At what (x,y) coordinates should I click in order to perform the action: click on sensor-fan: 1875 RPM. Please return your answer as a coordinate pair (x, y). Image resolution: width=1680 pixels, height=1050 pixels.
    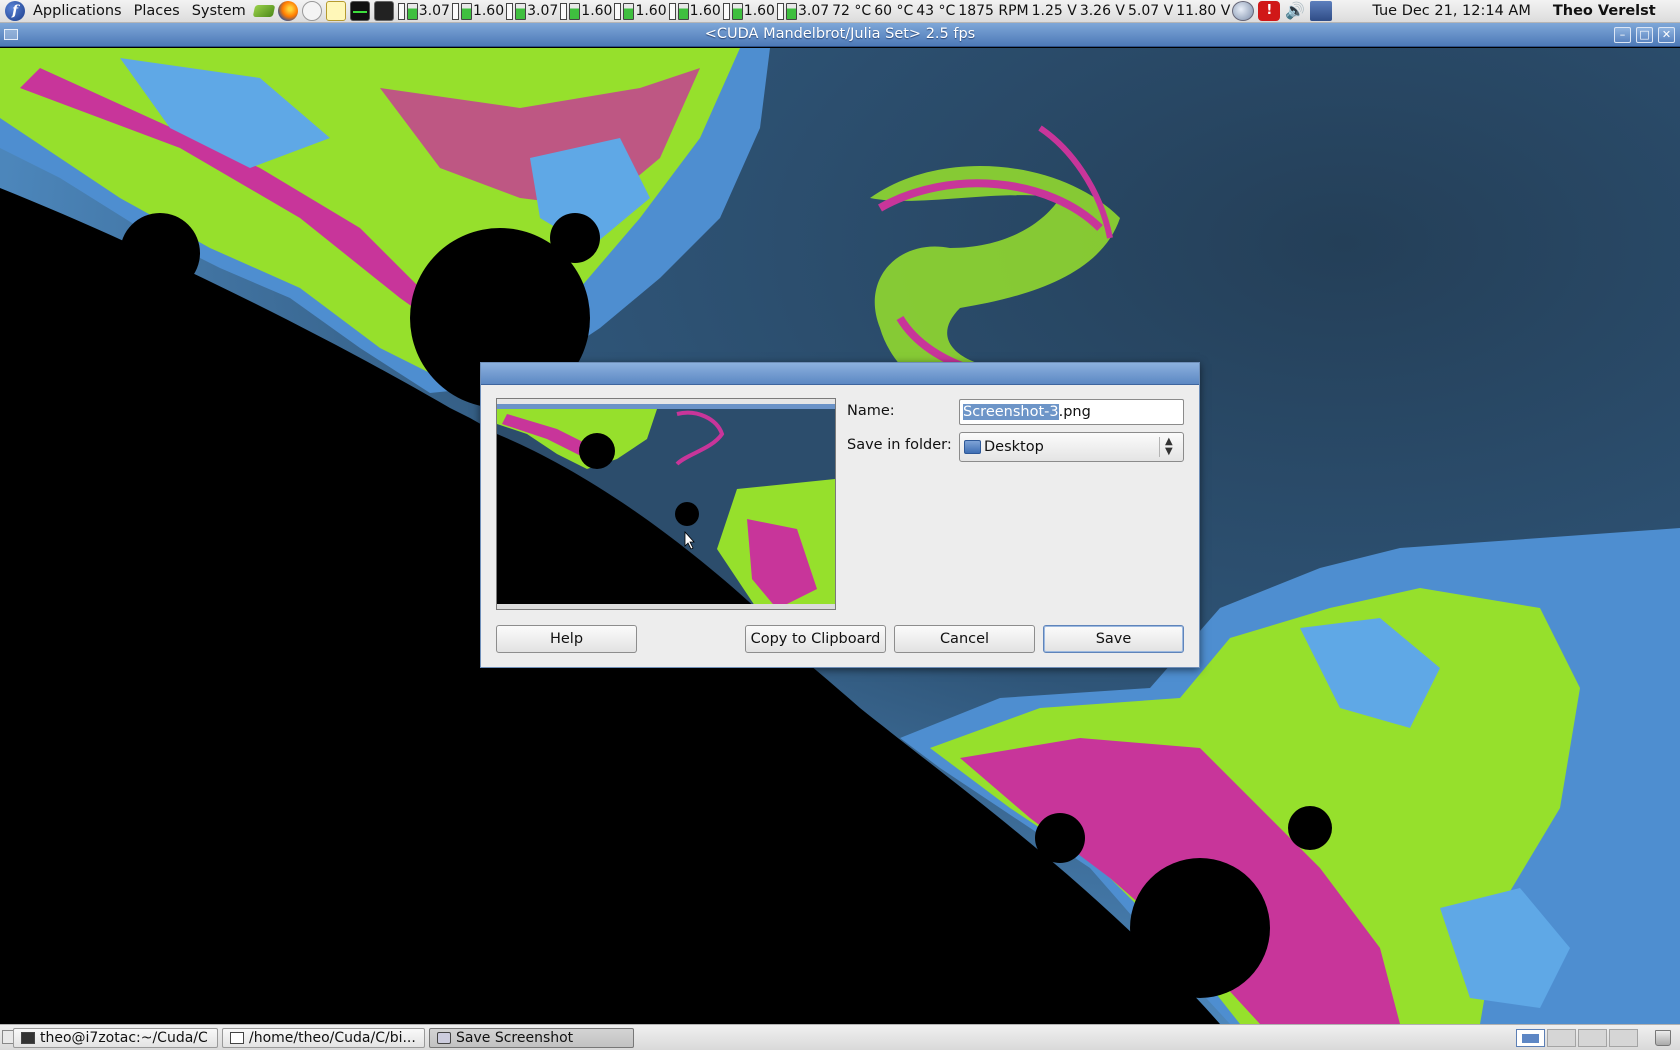
    Looking at the image, I should click on (993, 11).